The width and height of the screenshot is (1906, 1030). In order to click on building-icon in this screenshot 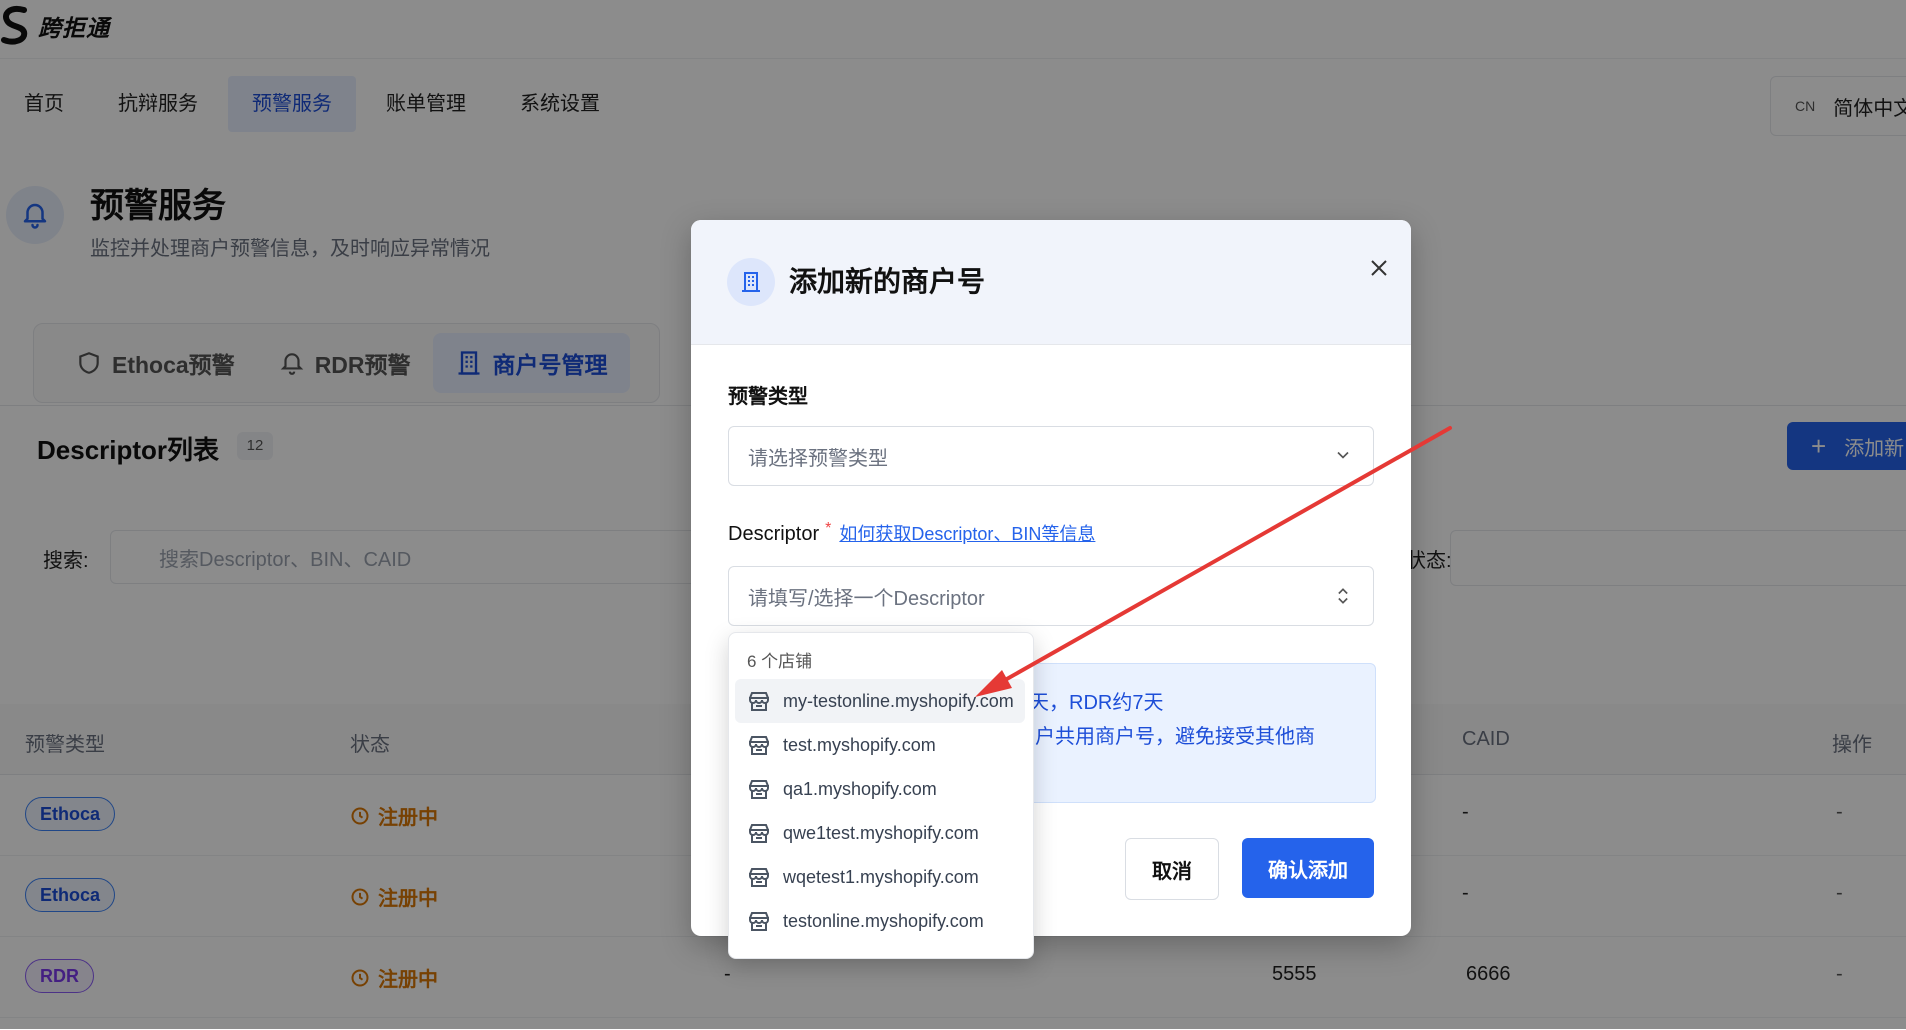, I will do `click(751, 282)`.